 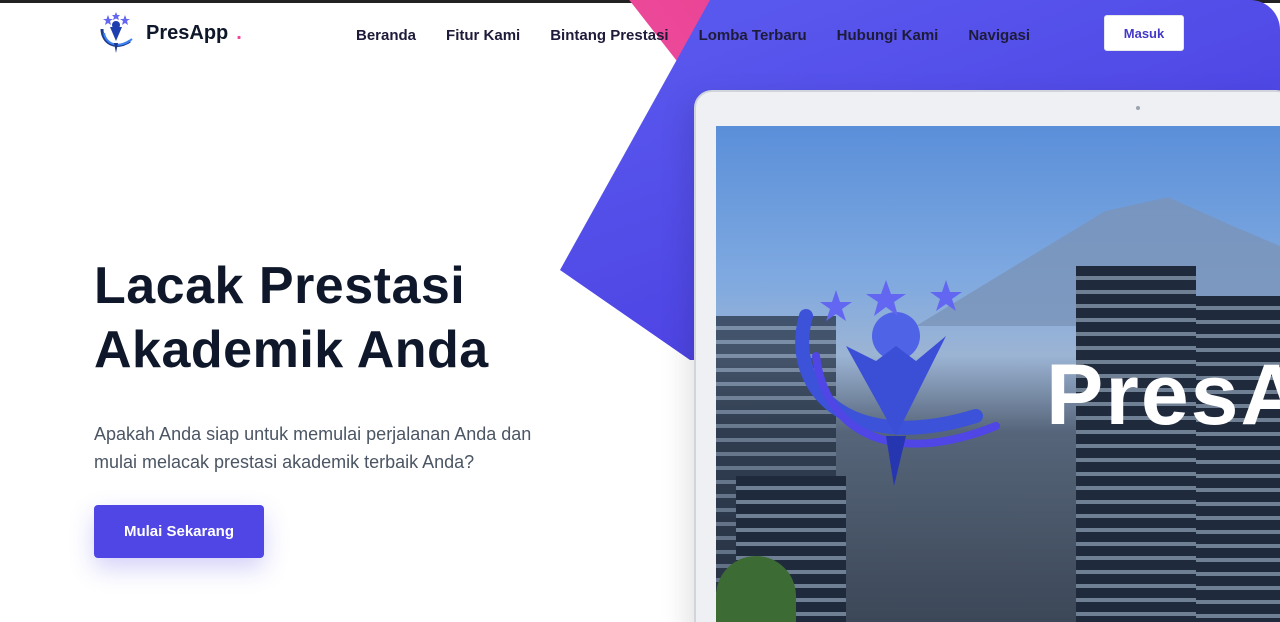 I want to click on laptop-camera, so click(x=1138, y=108).